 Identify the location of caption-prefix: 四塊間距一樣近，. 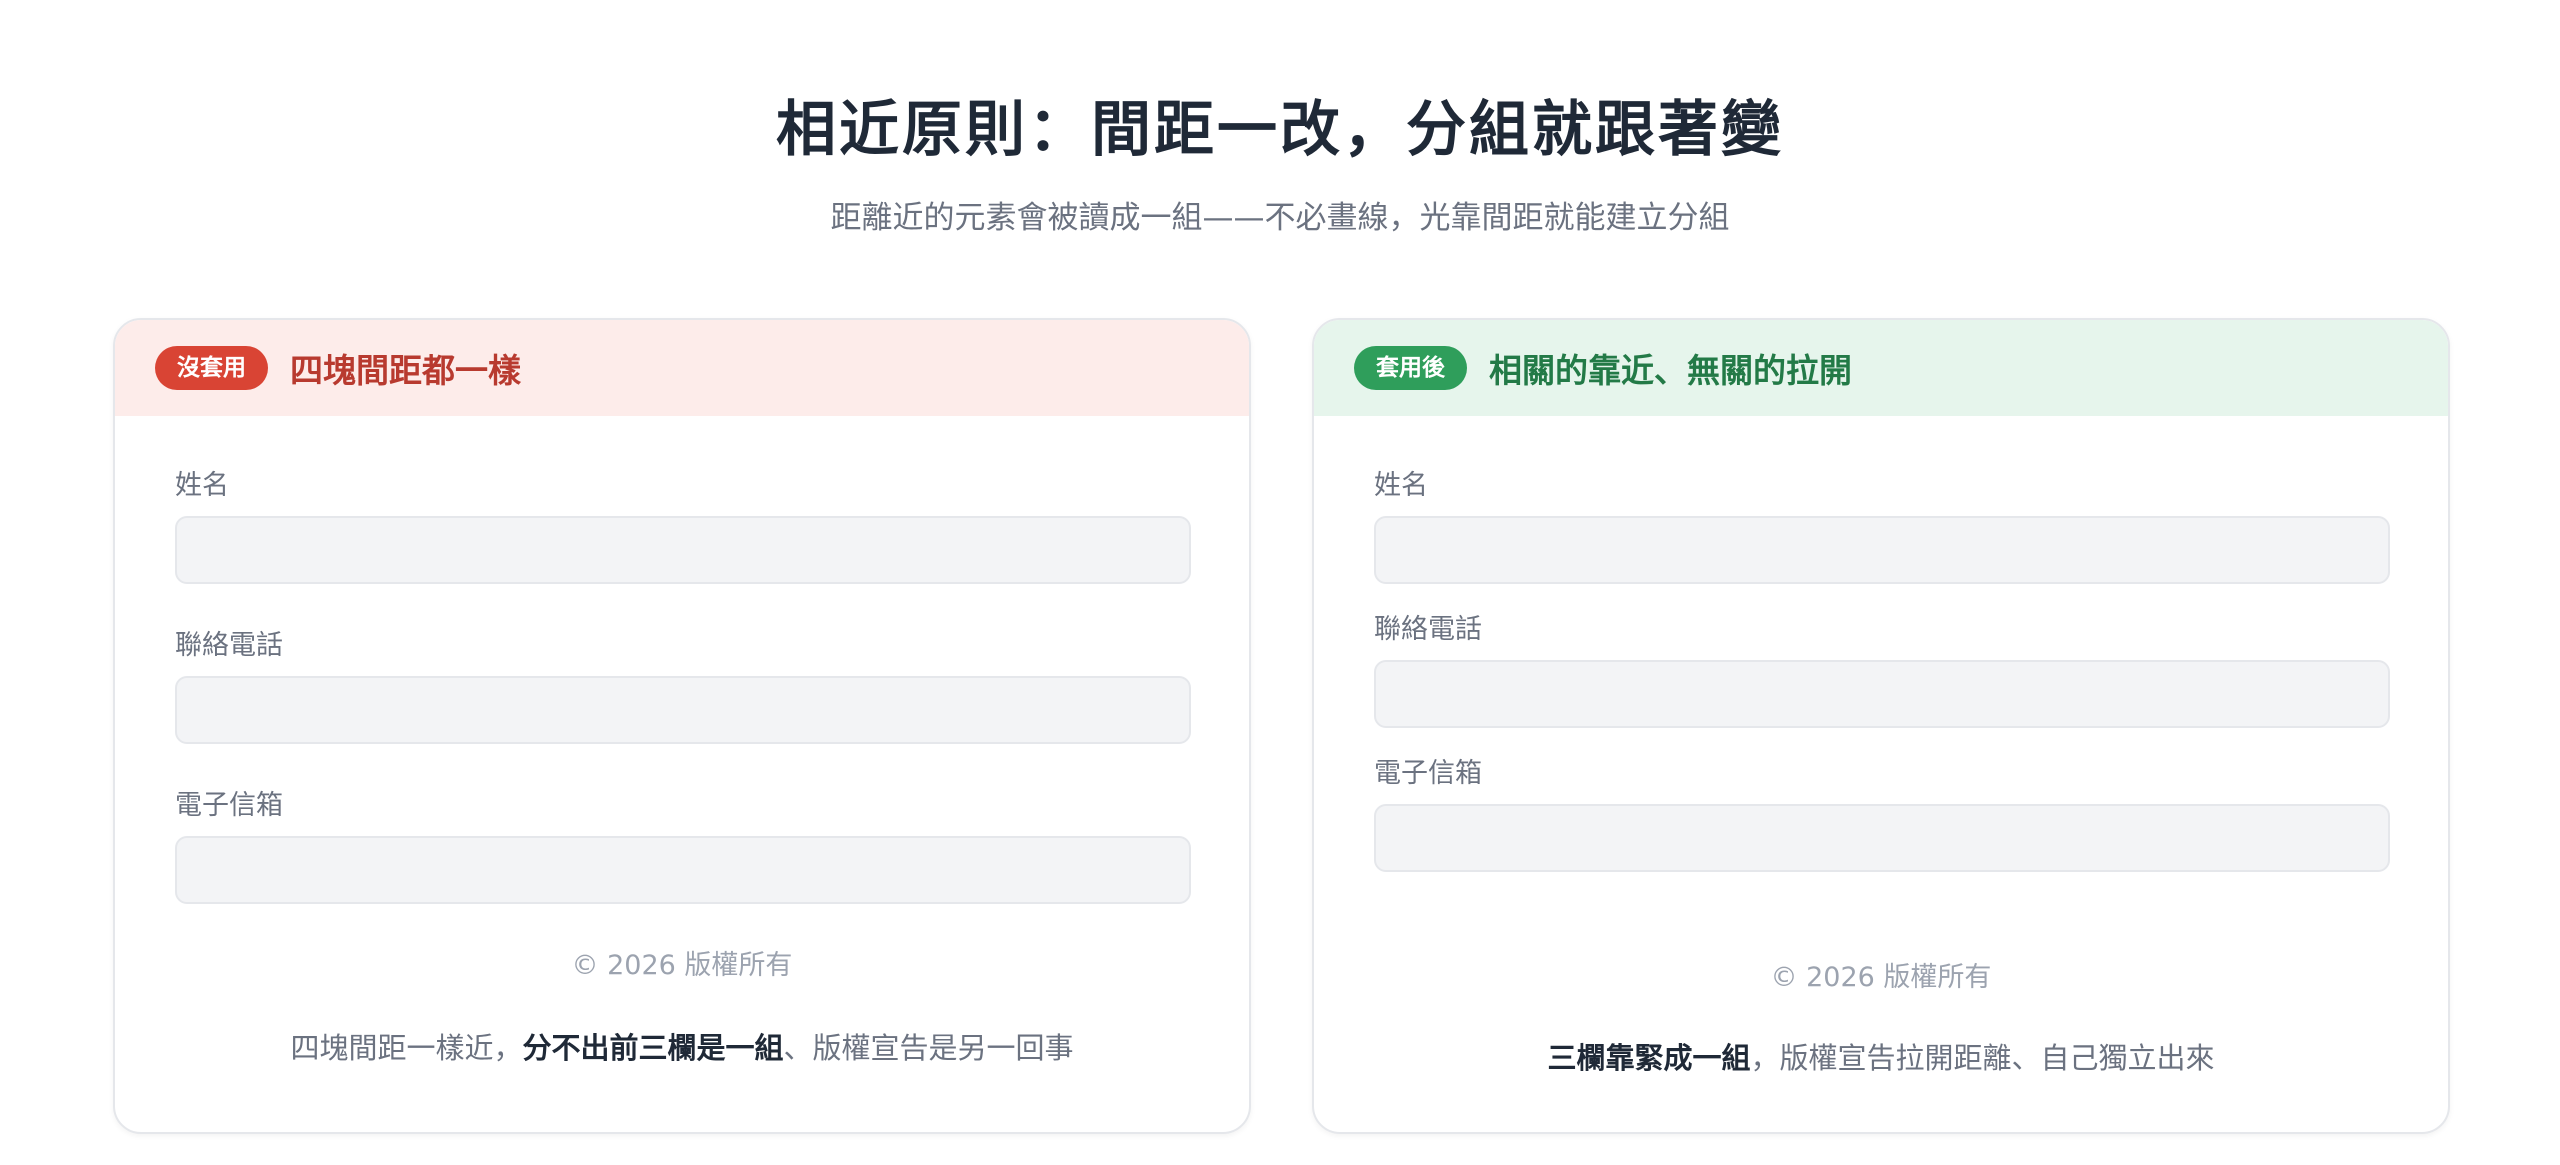
(406, 1048).